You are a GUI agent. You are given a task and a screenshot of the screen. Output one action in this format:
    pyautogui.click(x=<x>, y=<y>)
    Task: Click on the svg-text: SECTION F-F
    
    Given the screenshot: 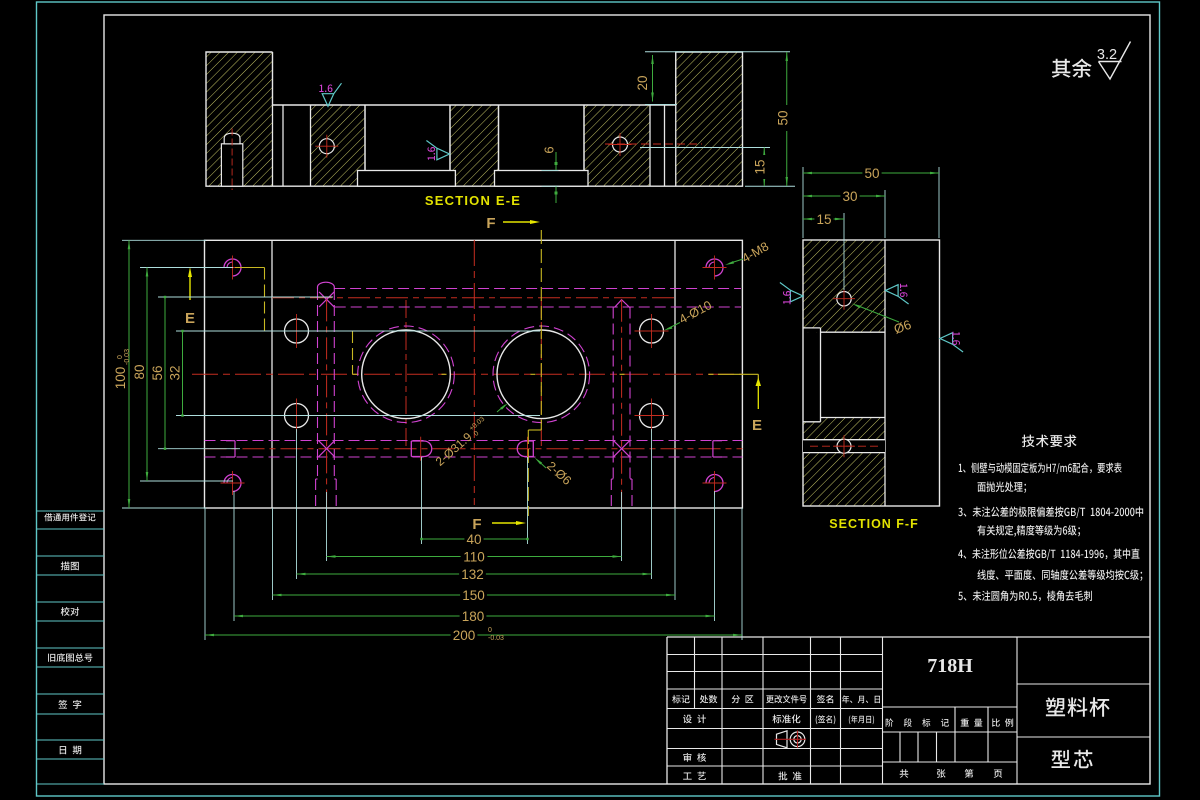 What is the action you would take?
    pyautogui.click(x=873, y=524)
    